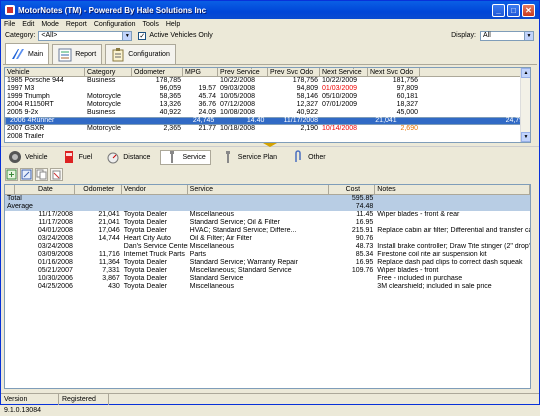 The image size is (540, 416). Describe the element at coordinates (528, 10) in the screenshot. I see `close-button: ✕` at that location.